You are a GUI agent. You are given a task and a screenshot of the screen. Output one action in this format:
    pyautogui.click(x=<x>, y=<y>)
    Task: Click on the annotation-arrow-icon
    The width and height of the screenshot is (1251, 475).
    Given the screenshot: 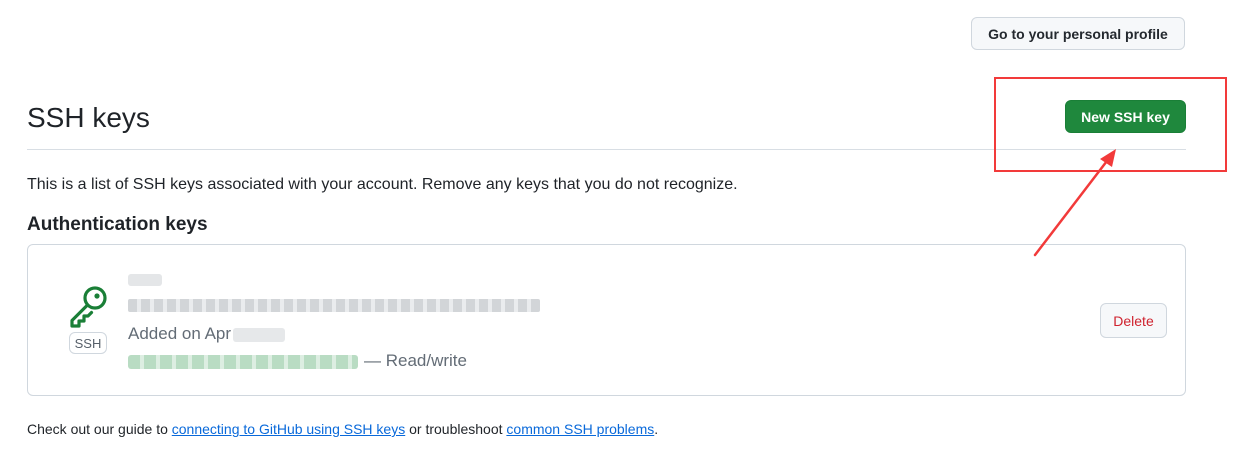 What is the action you would take?
    pyautogui.click(x=1074, y=203)
    